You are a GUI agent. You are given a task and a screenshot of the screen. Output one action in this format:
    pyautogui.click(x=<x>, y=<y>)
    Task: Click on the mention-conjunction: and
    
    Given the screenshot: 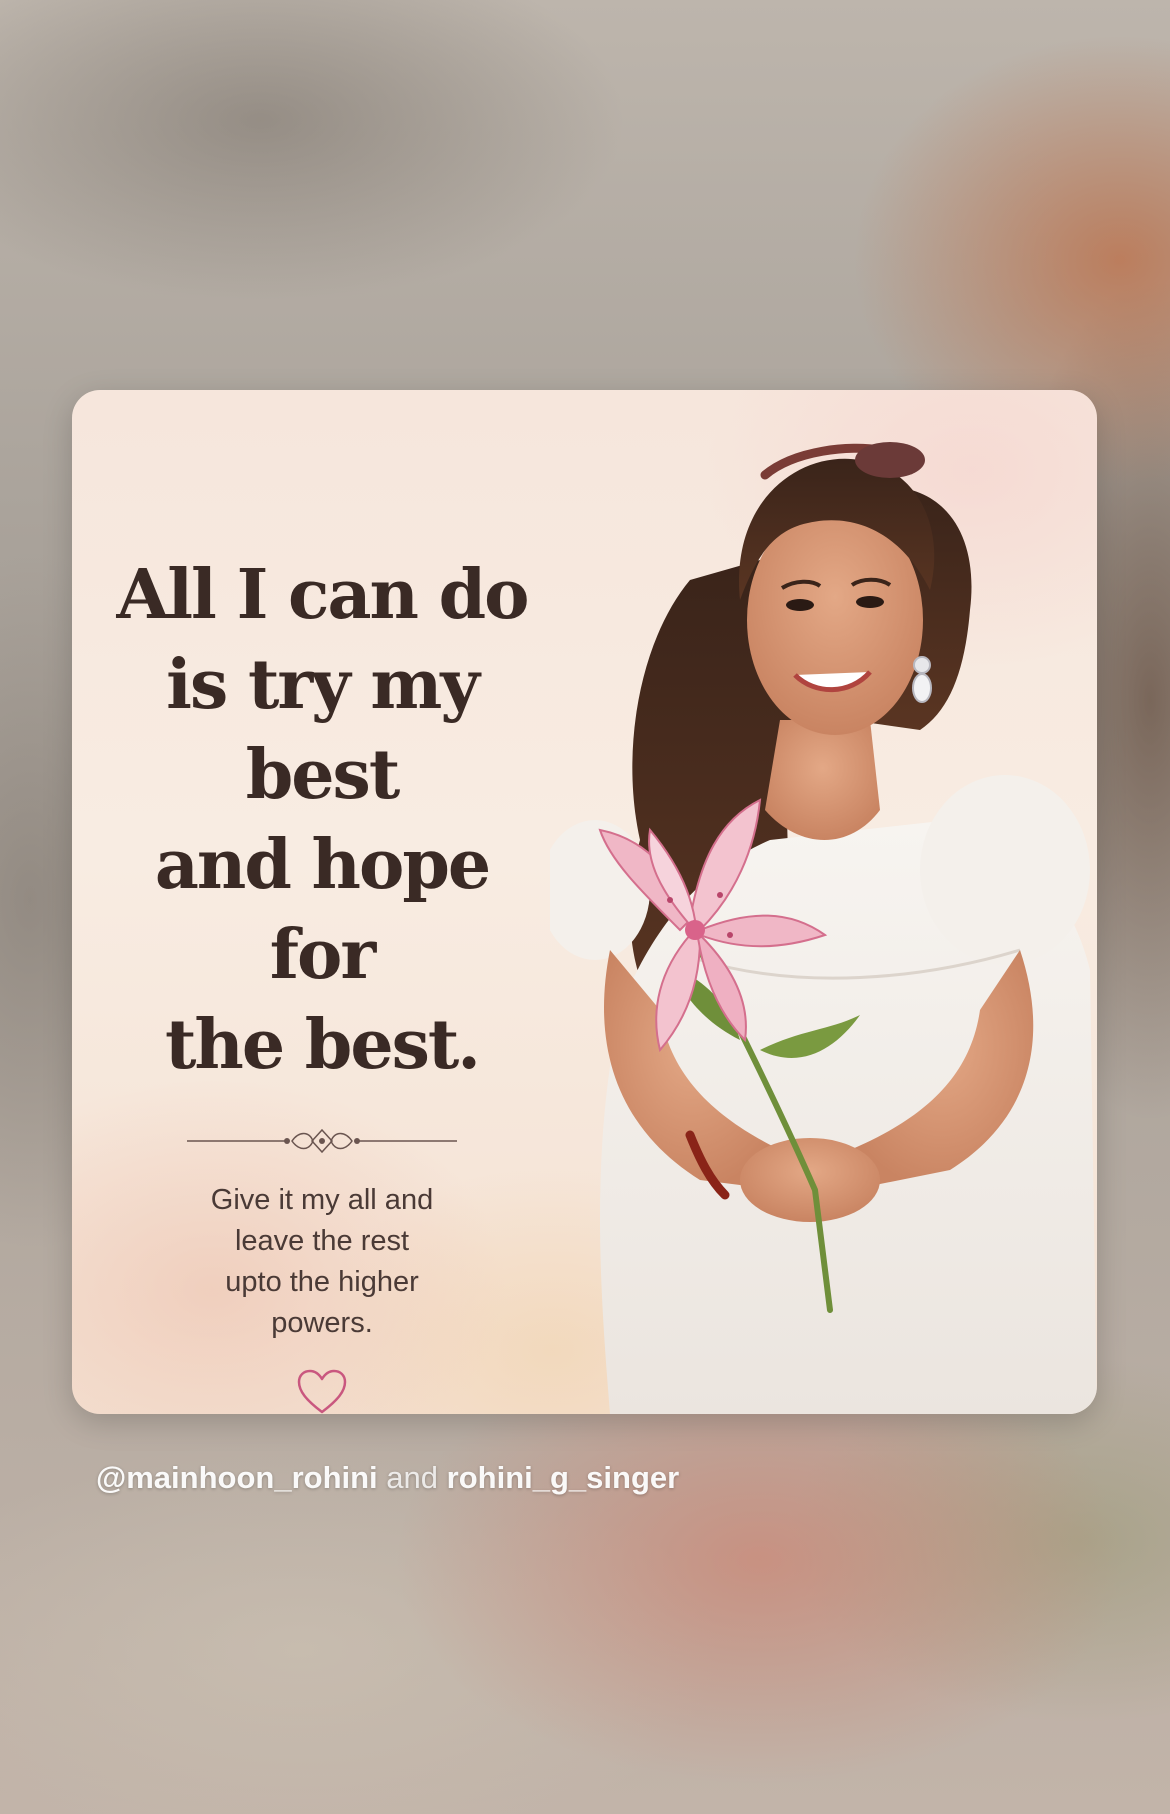 What is the action you would take?
    pyautogui.click(x=412, y=1477)
    